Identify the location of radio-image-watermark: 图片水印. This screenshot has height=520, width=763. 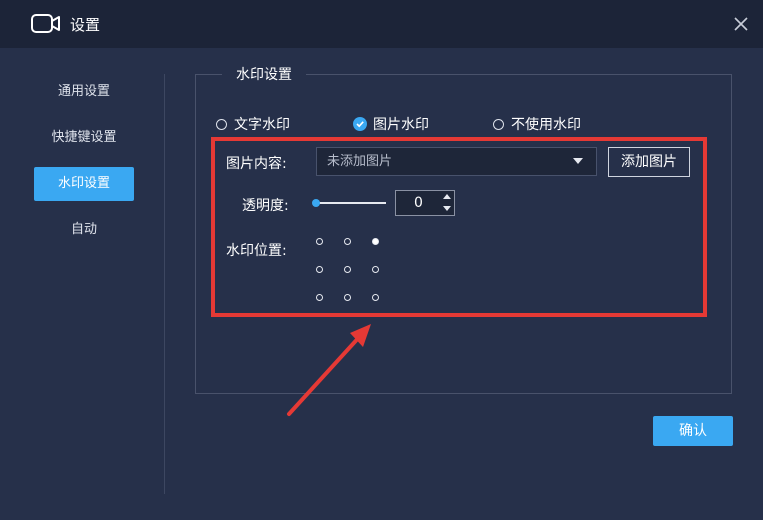
(391, 124).